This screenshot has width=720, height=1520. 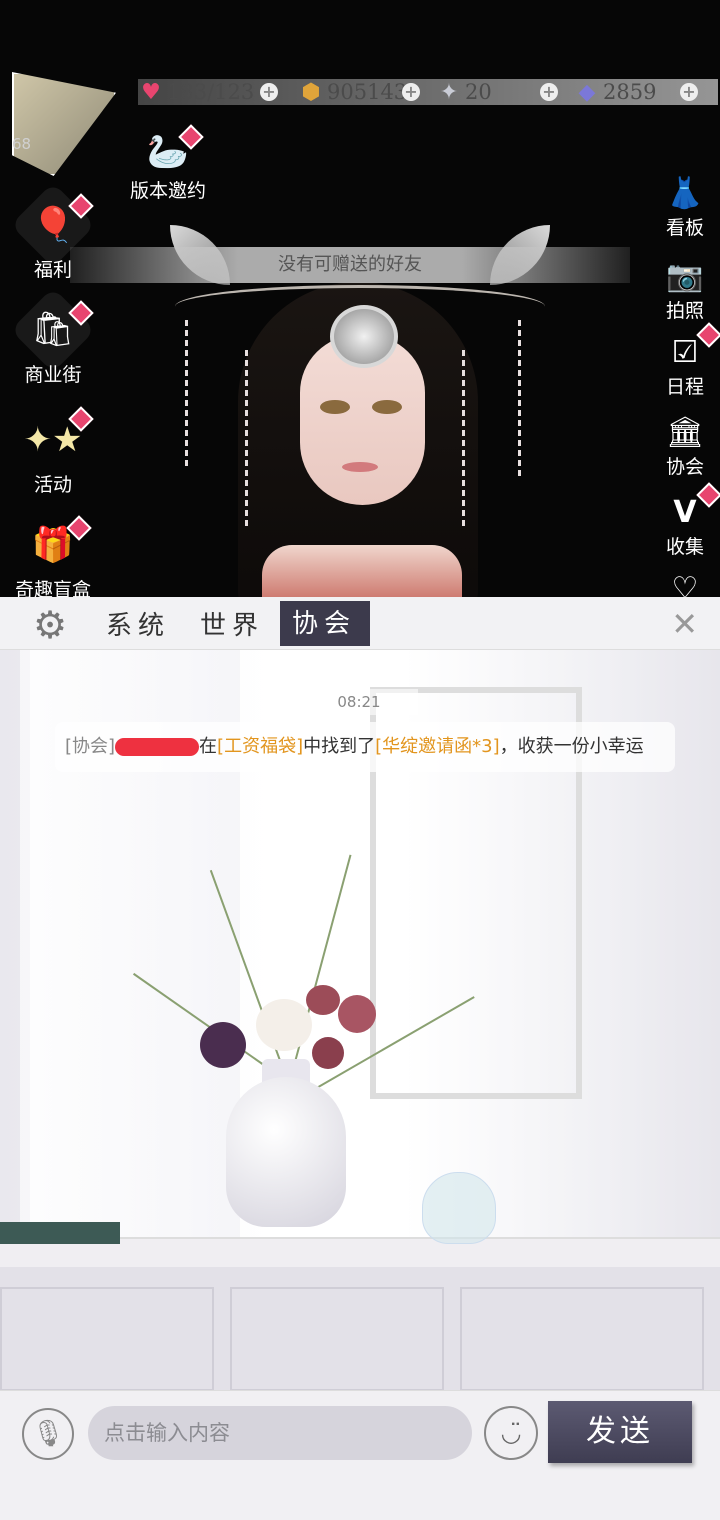 I want to click on message-action: 在, so click(x=208, y=746).